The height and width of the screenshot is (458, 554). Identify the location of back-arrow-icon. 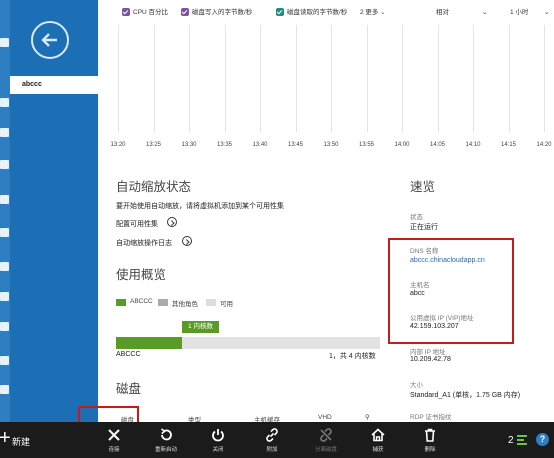
(49, 40).